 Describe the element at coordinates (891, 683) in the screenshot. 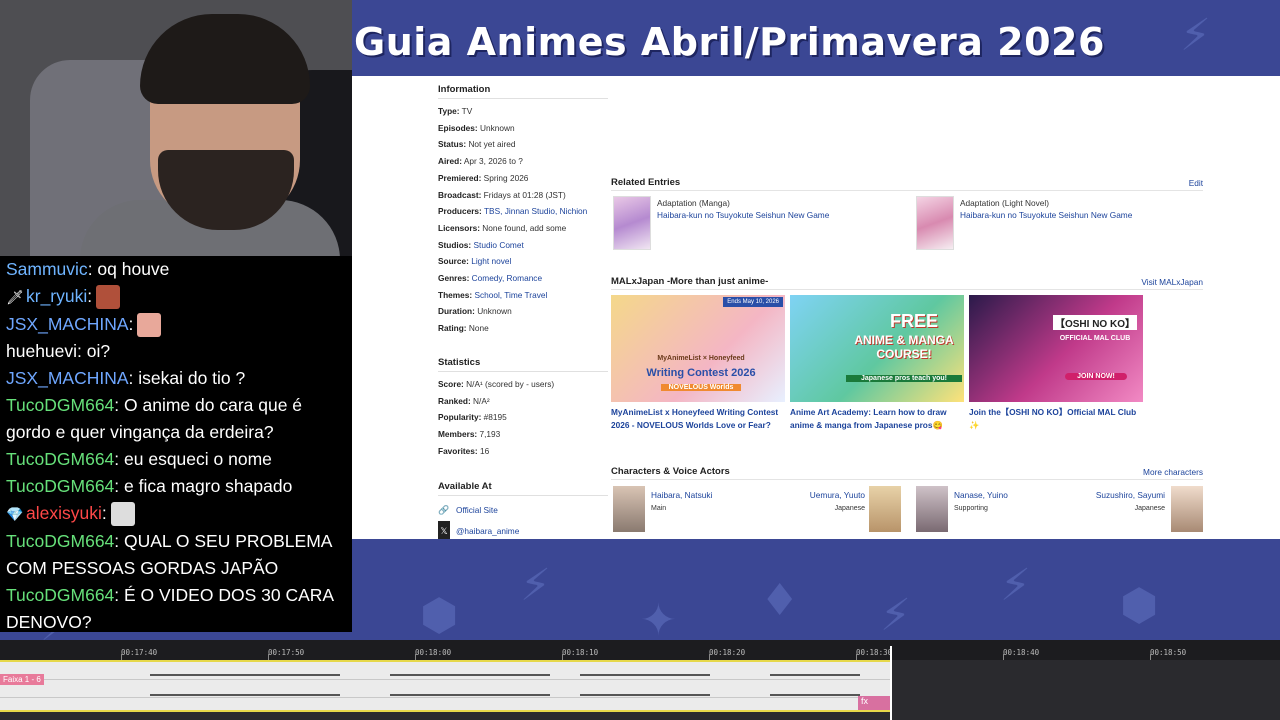

I see `playhead` at that location.